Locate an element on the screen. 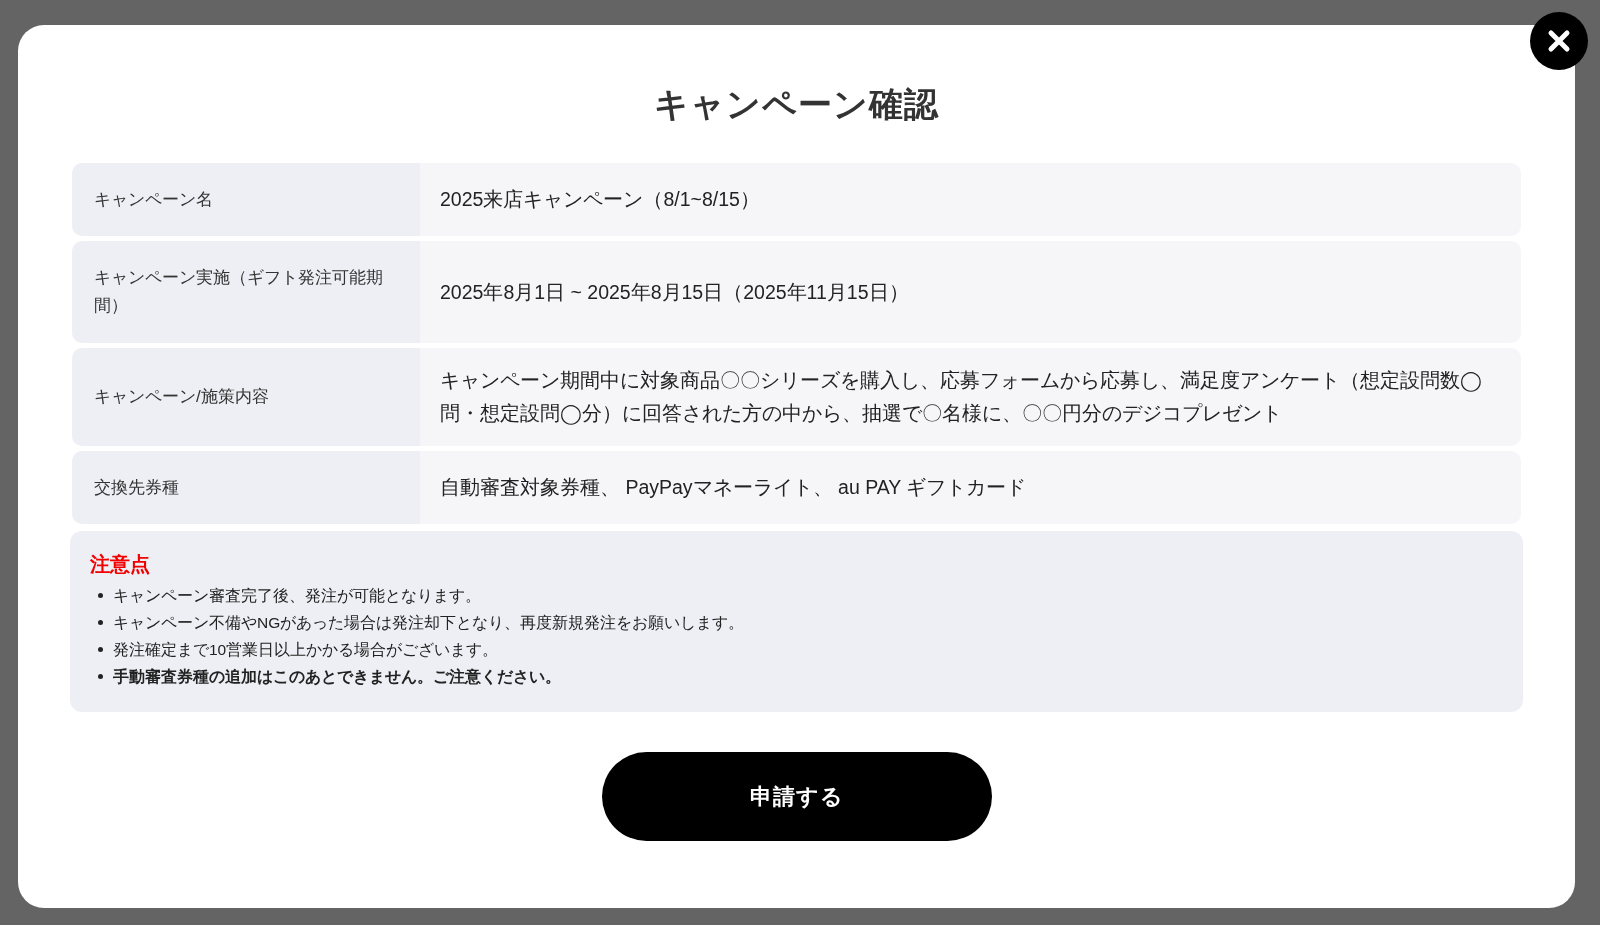  notice-item: キャンペーン審査完了後、発注が可能となります。 is located at coordinates (297, 595).